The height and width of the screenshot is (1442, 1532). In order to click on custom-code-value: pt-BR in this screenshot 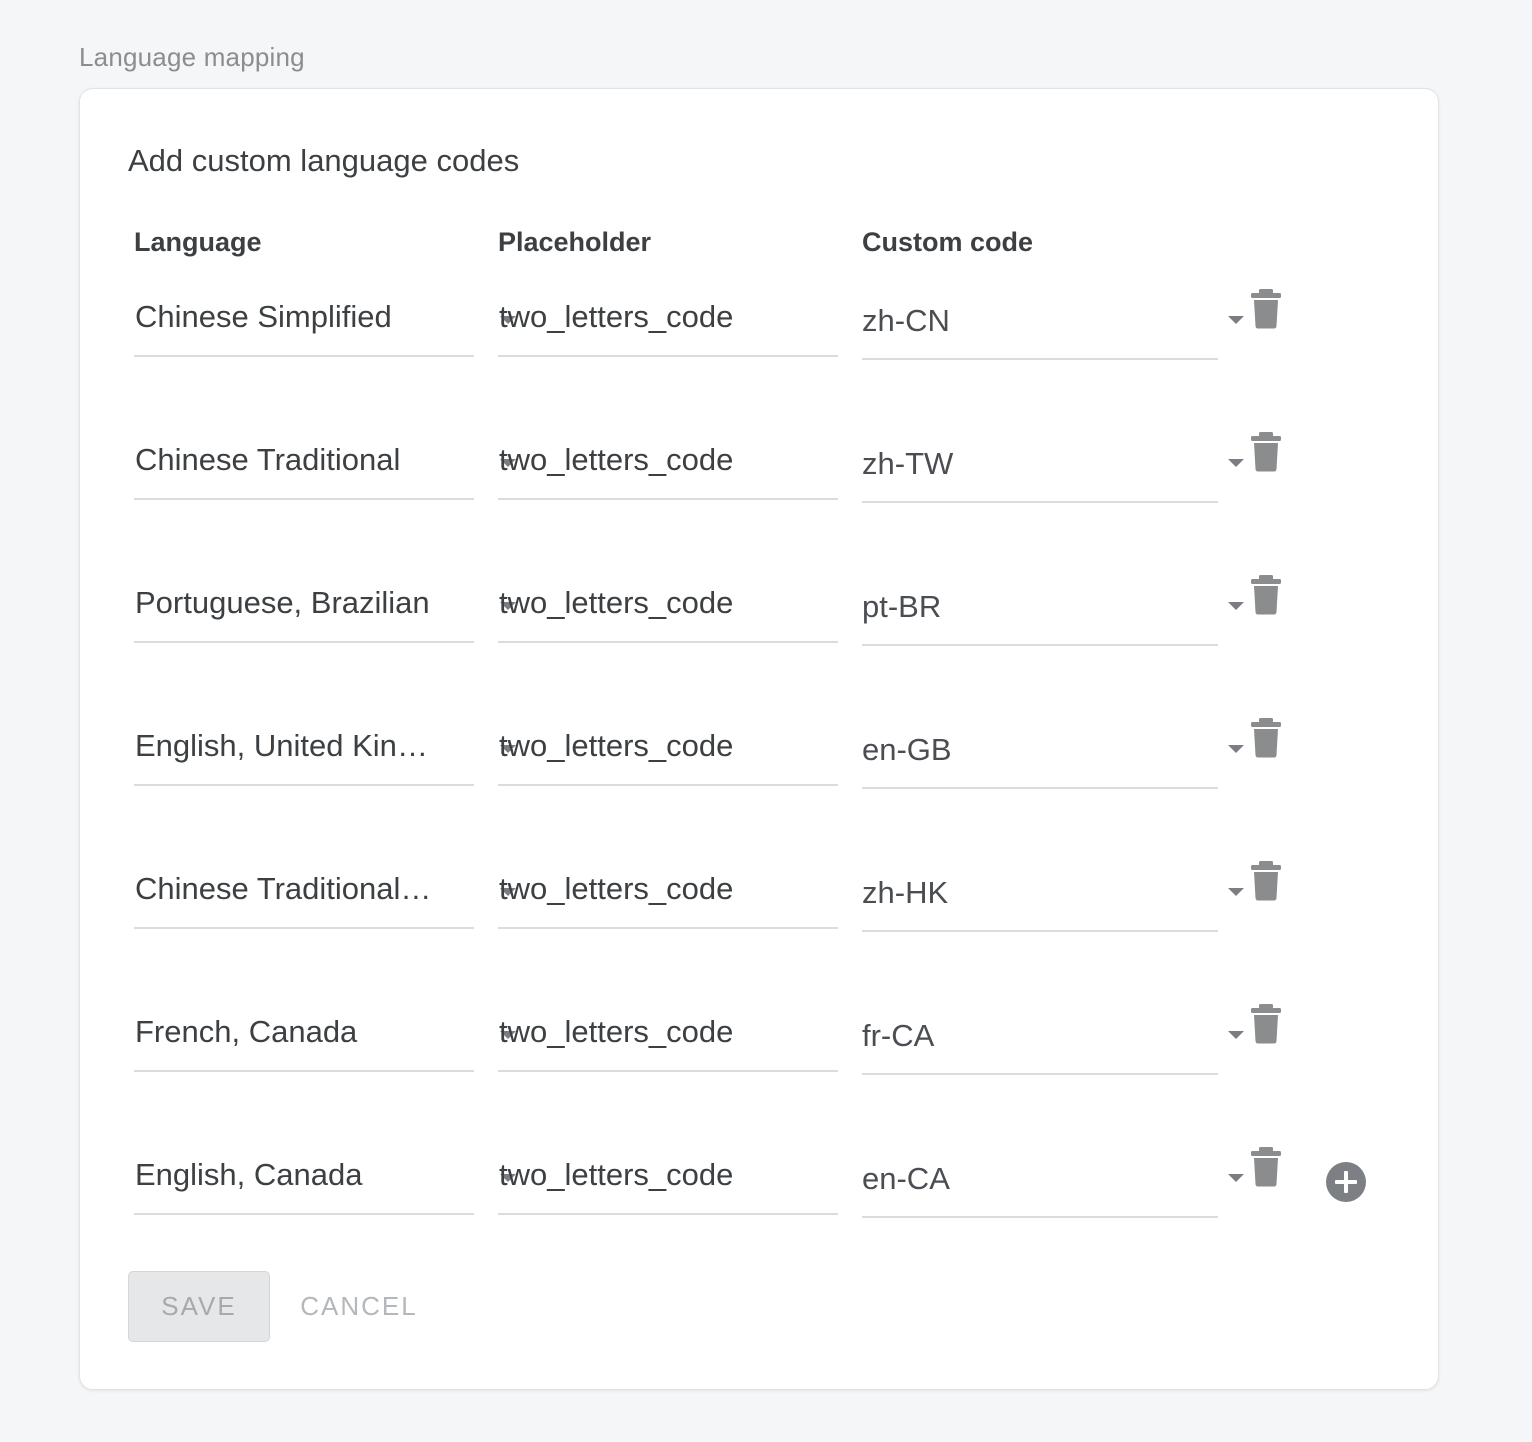, I will do `click(902, 606)`.